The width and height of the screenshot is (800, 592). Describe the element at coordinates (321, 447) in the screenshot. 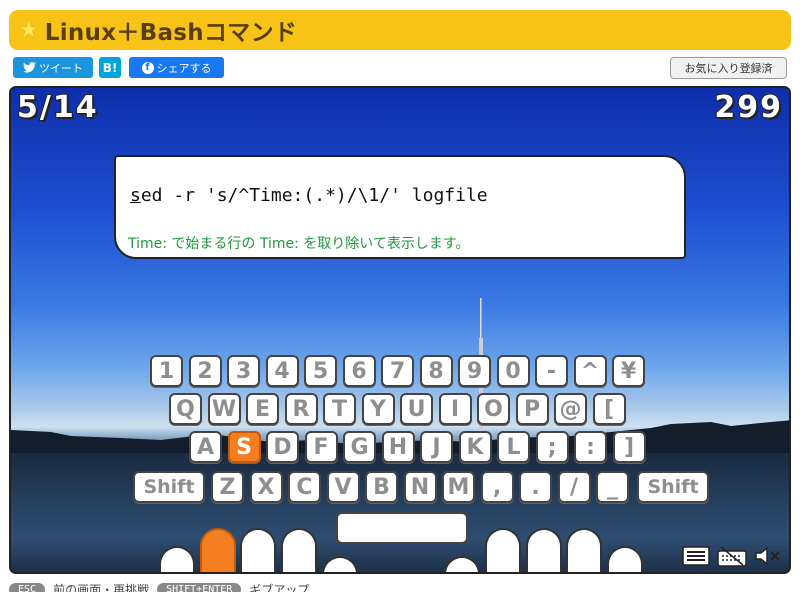

I see `key-F: F` at that location.